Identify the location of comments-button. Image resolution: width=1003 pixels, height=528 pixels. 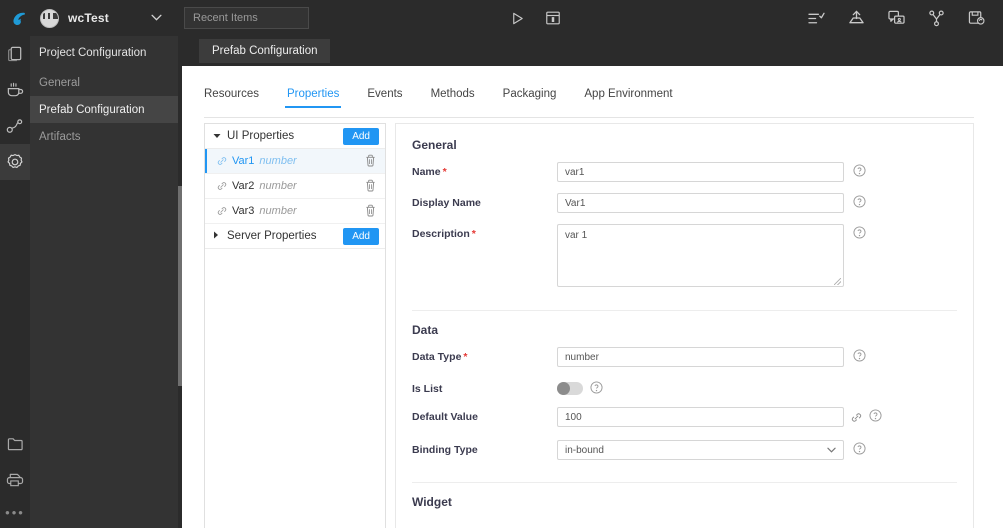
(896, 18).